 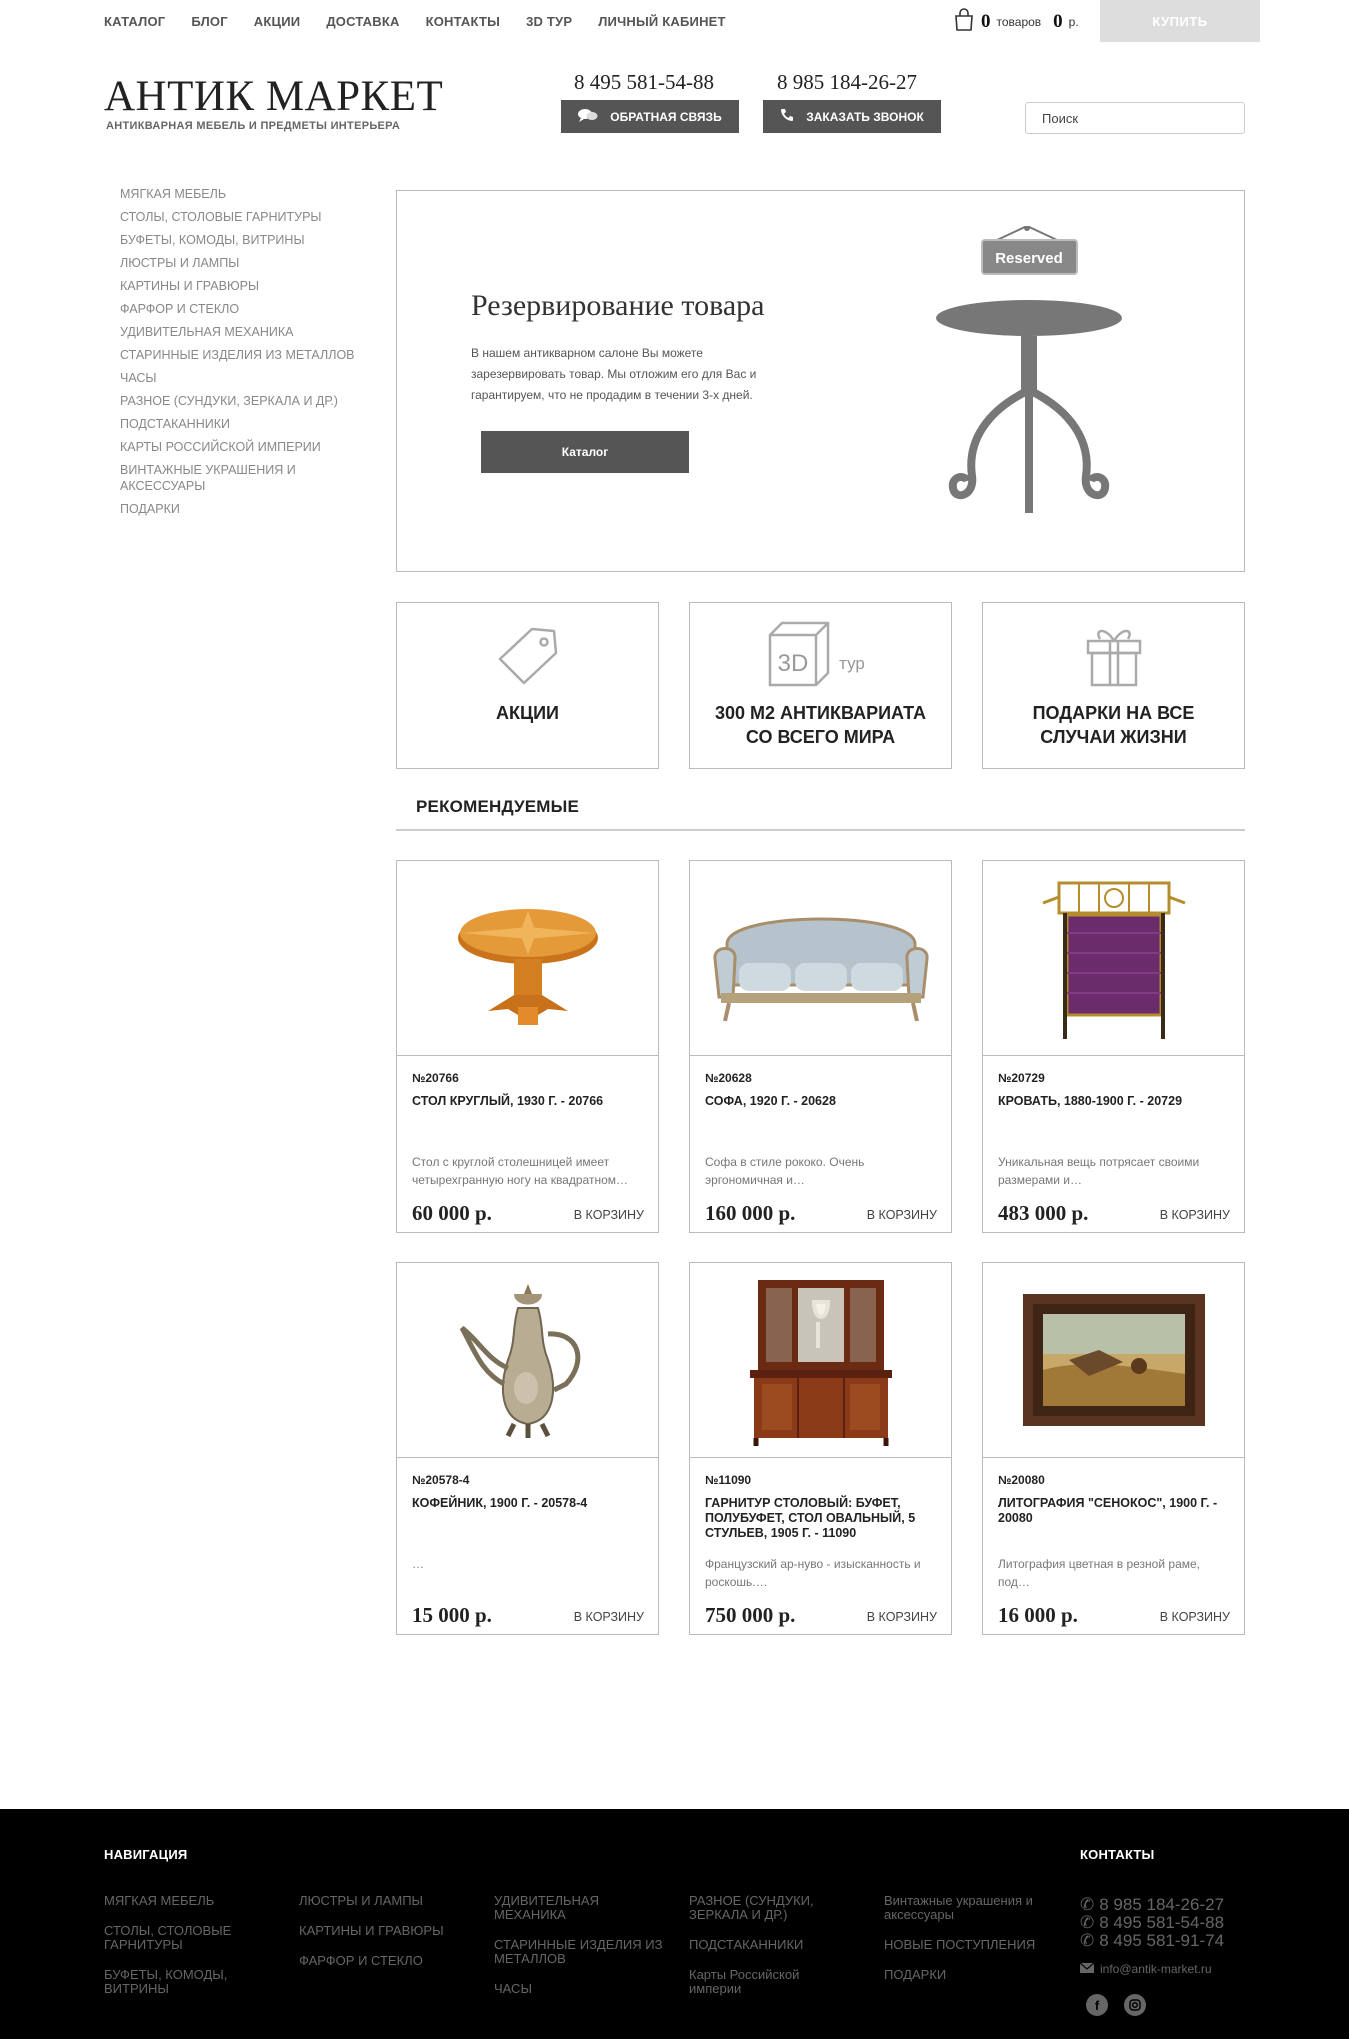 What do you see at coordinates (820, 958) in the screenshot?
I see `sofa-image` at bounding box center [820, 958].